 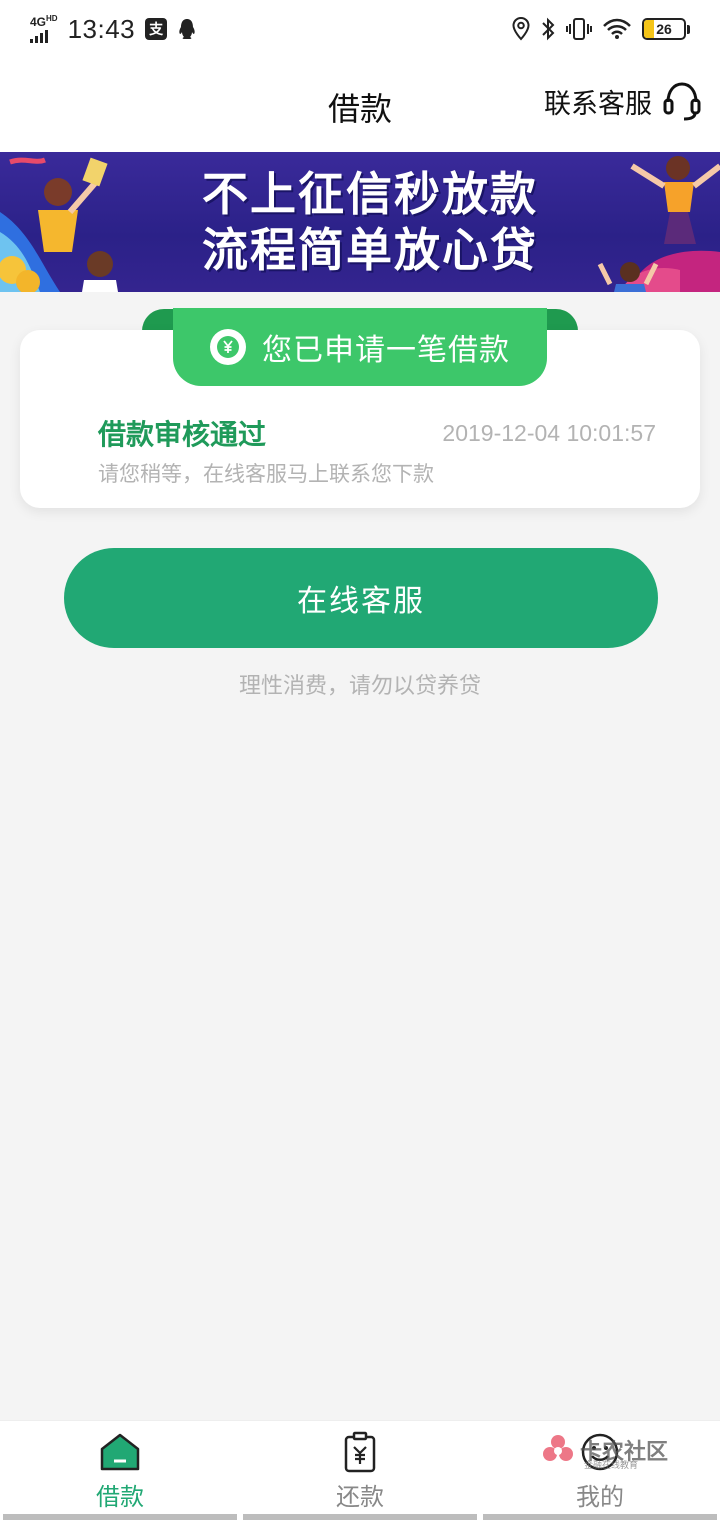 I want to click on responsible-borrowing-tip: 理性消费，请勿以贷养贷, so click(x=359, y=686).